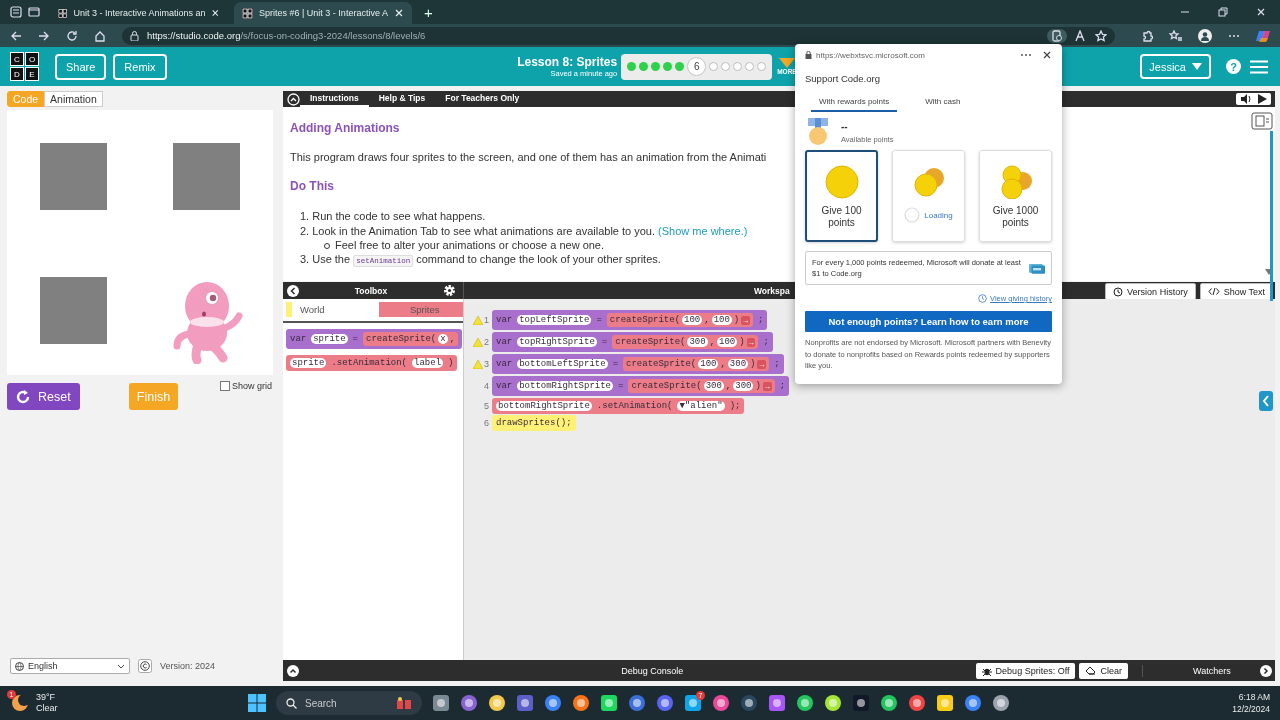  Describe the element at coordinates (1025, 670) in the screenshot. I see `debug-sprites-button: Debug Sprites: Off` at that location.